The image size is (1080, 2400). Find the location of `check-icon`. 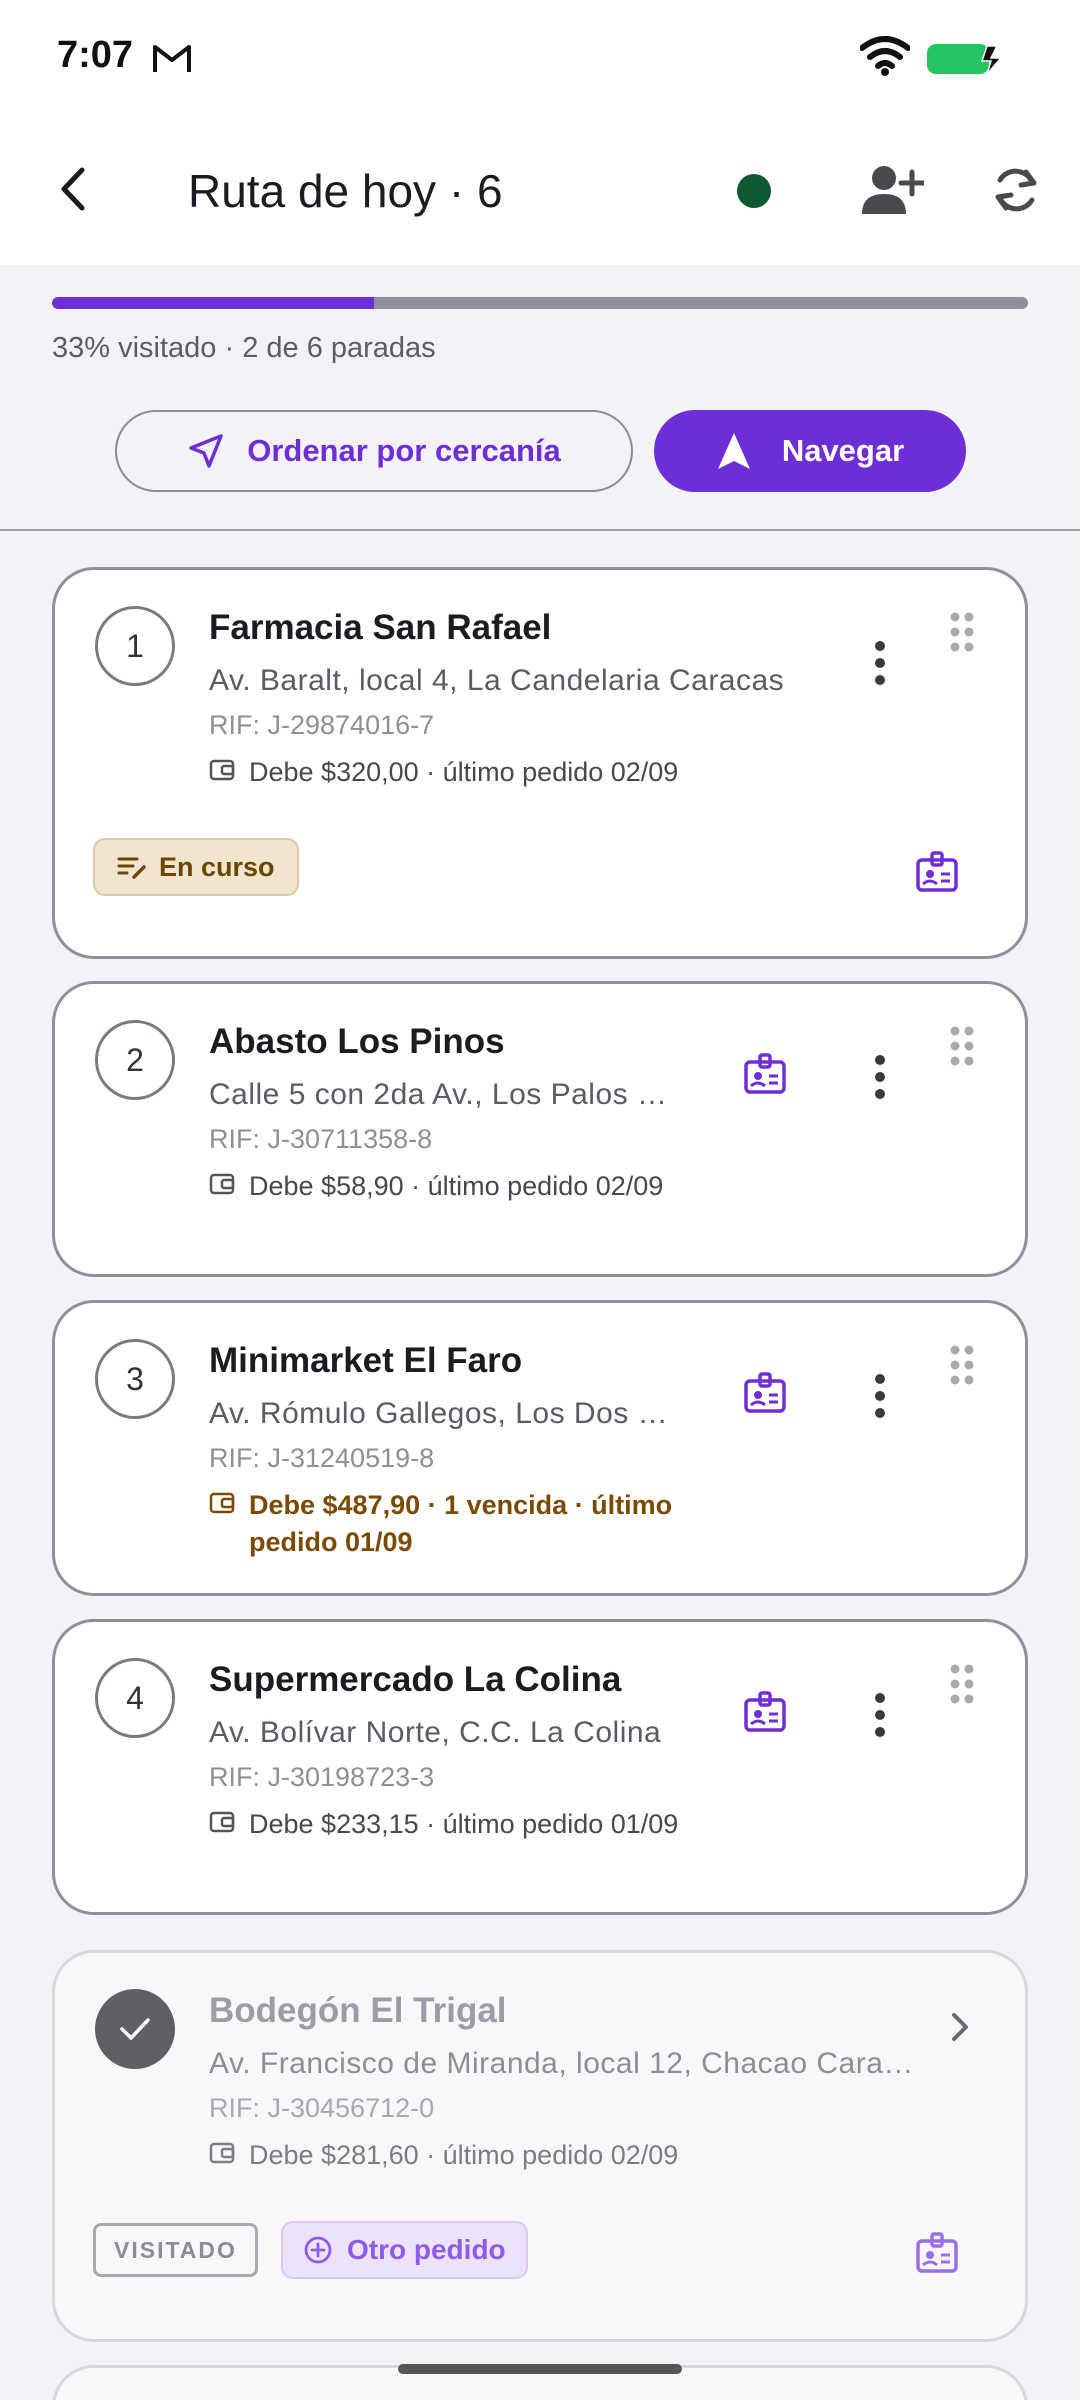

check-icon is located at coordinates (135, 2029).